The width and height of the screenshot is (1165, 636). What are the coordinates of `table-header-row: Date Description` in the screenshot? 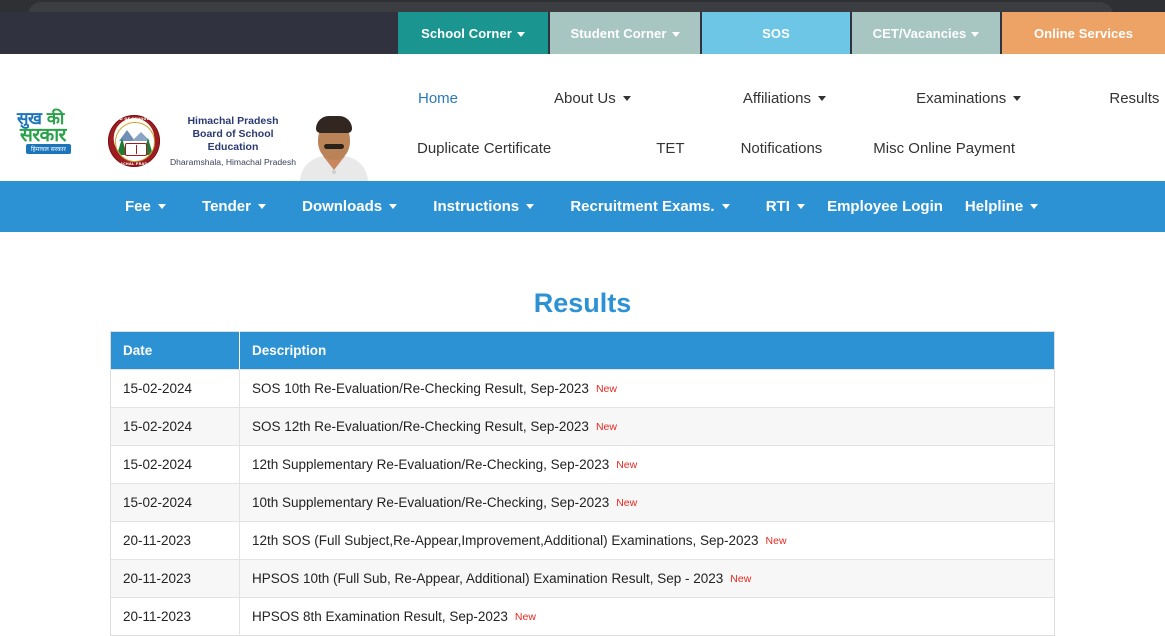 It's located at (582, 350).